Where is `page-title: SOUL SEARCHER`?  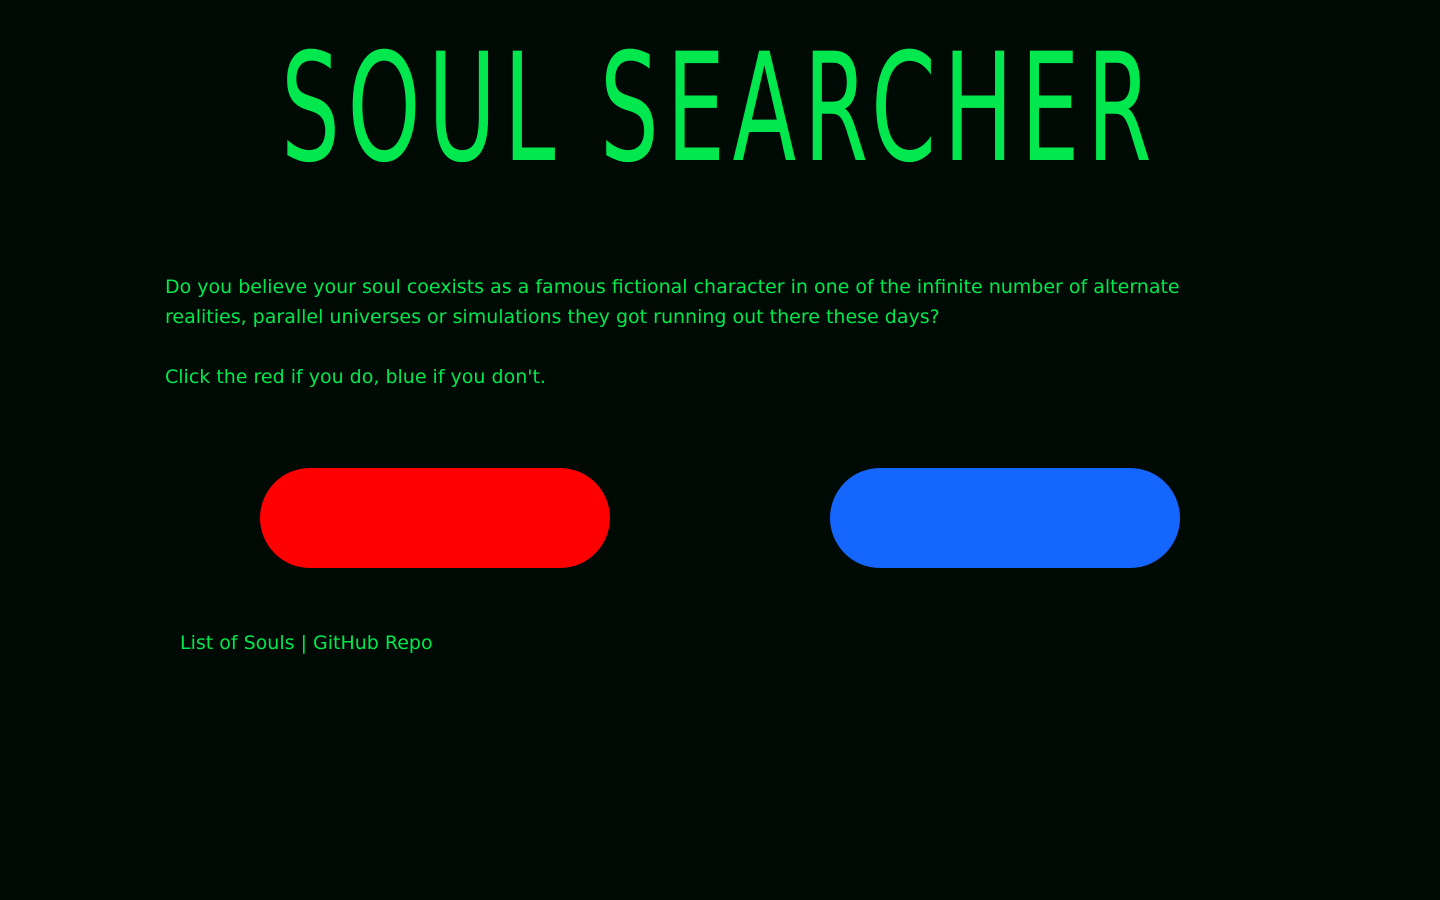
page-title: SOUL SEARCHER is located at coordinates (720, 109).